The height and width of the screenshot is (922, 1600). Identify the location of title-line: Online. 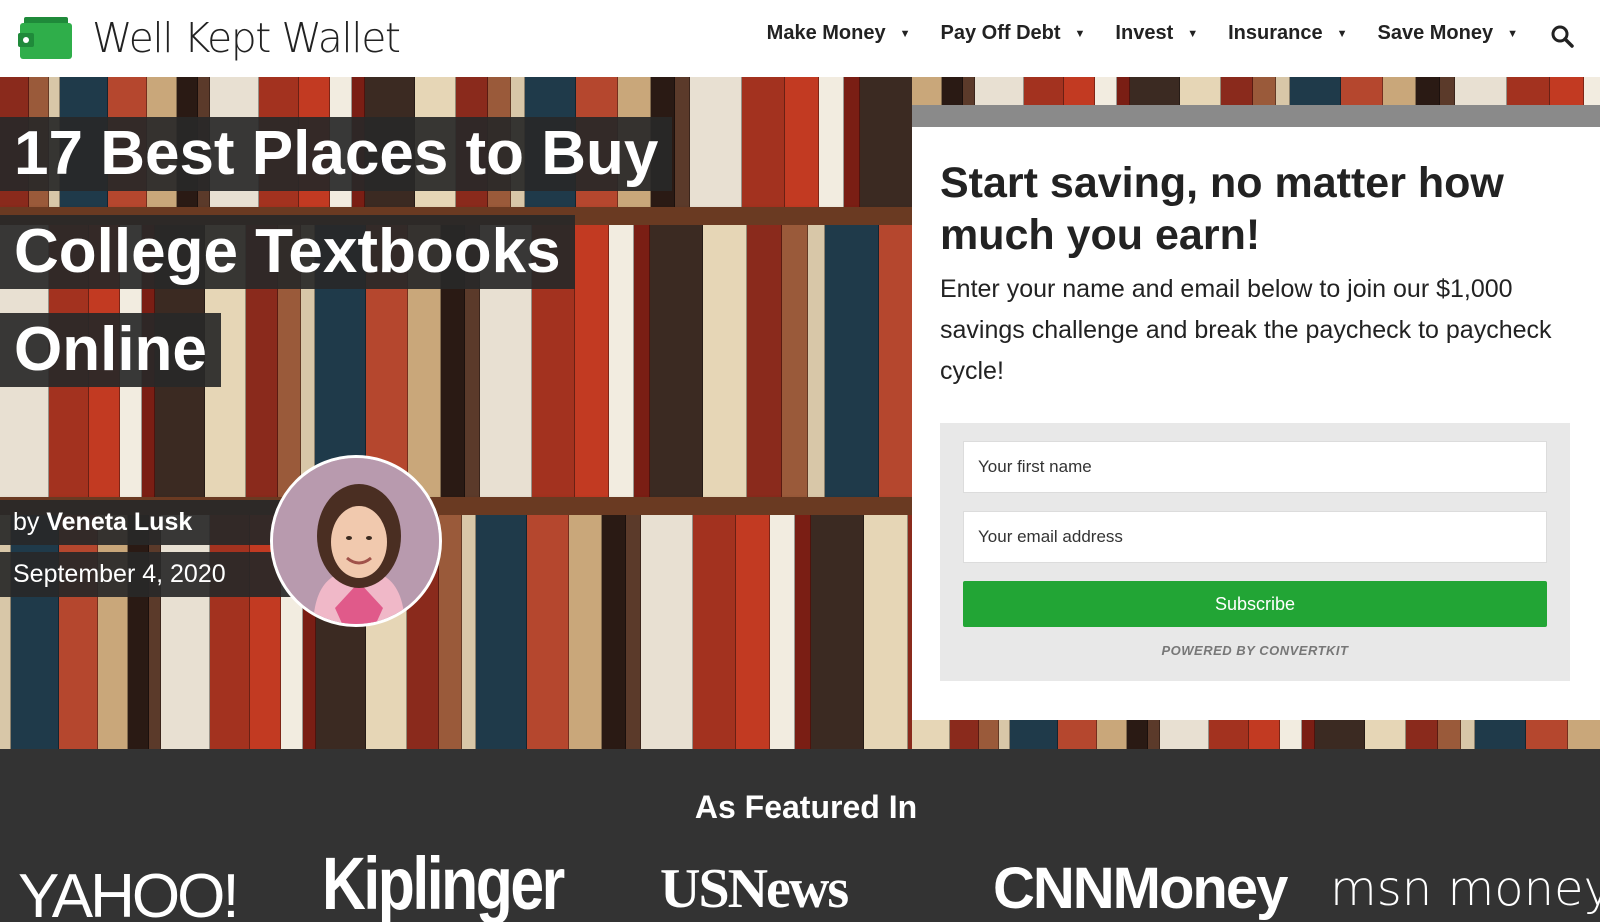
(110, 350).